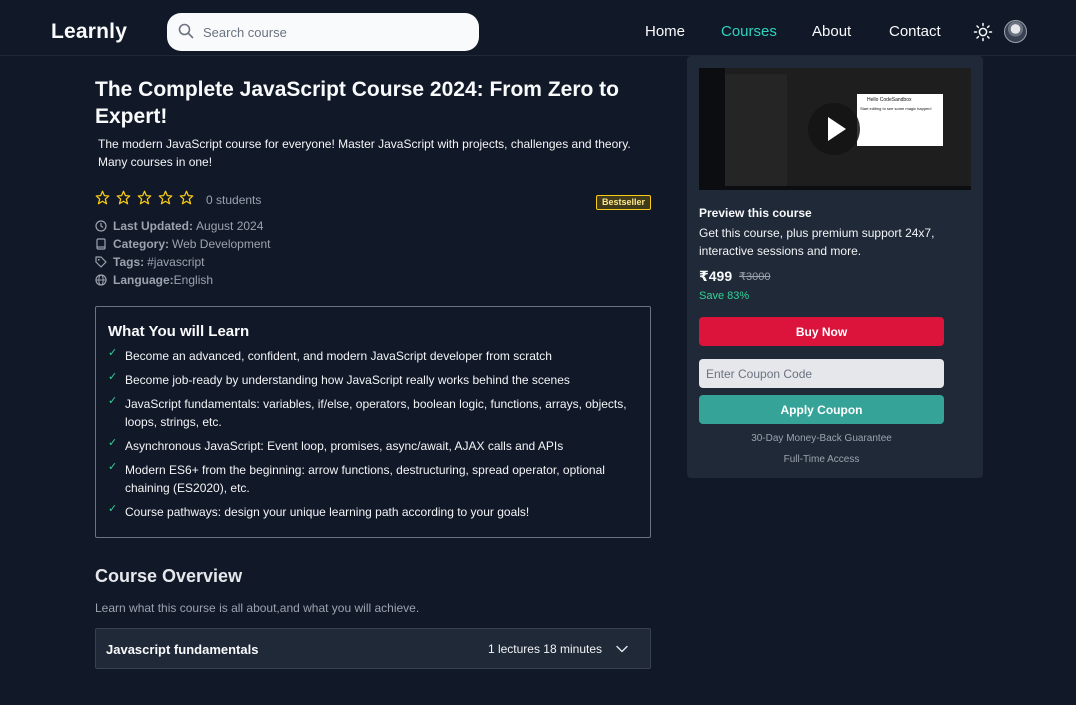 The image size is (1076, 705). I want to click on top-navbar: Learnly Home Courses About Contact, so click(538, 28).